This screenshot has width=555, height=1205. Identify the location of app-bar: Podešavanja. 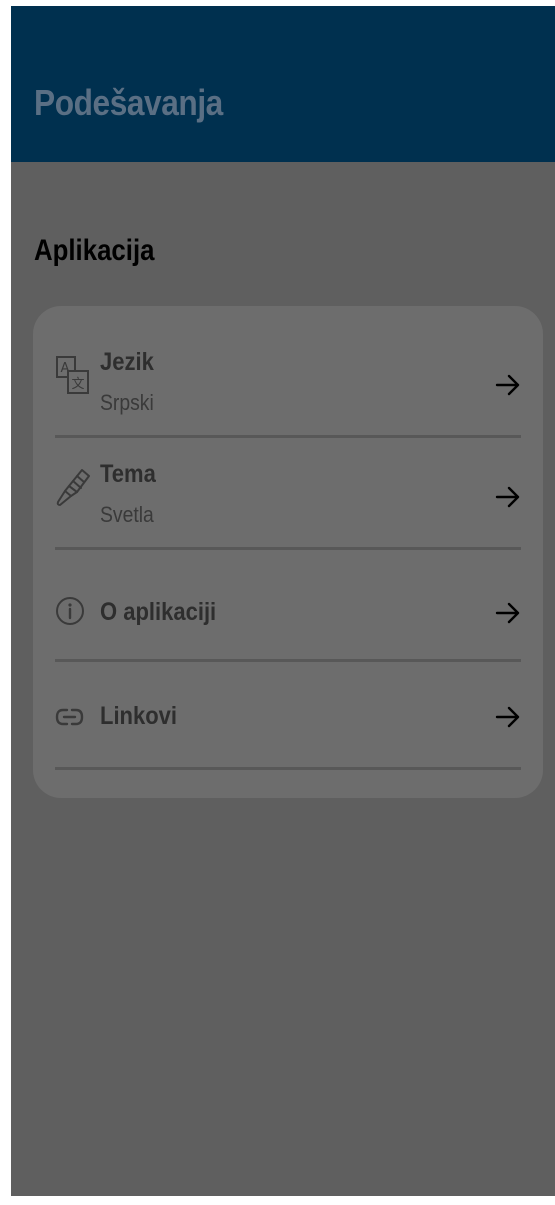
(283, 84).